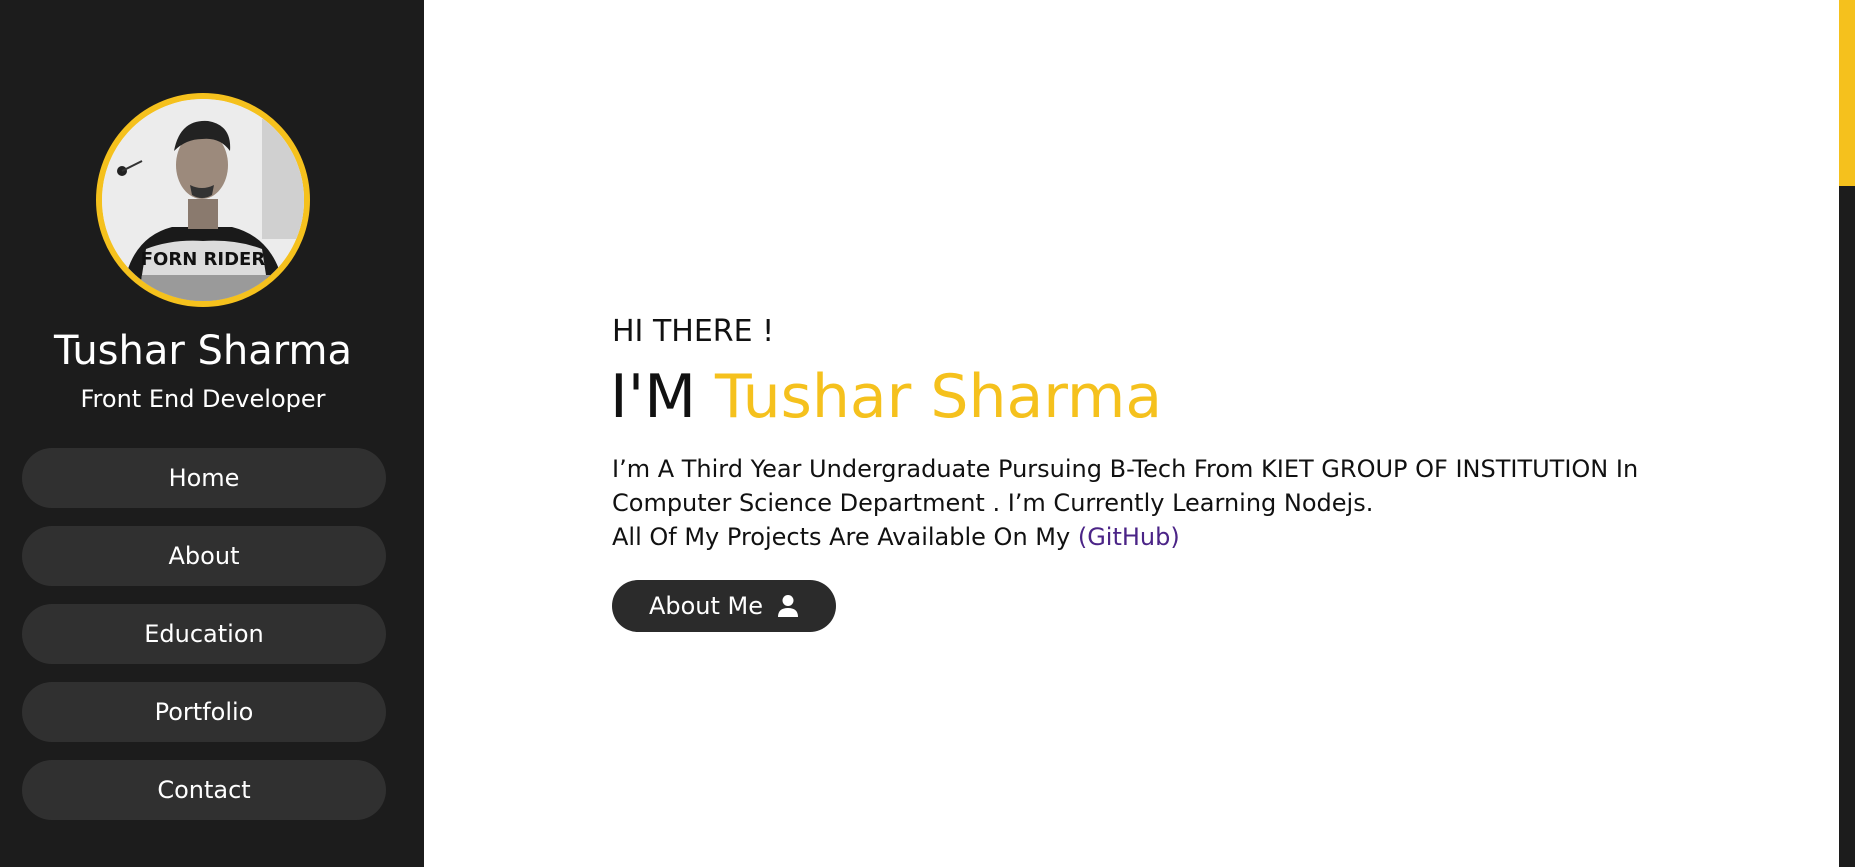 The width and height of the screenshot is (1855, 867). Describe the element at coordinates (204, 790) in the screenshot. I see `nav-item-contact: Contact` at that location.